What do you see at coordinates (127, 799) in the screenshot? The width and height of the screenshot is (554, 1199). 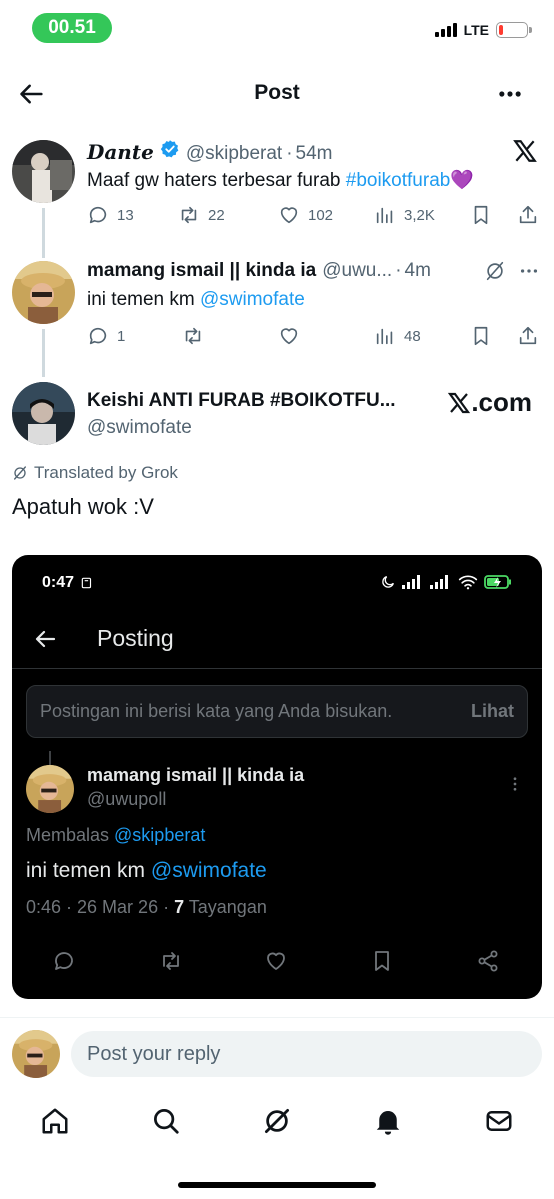 I see `embed-author-handle: @uwupoll` at bounding box center [127, 799].